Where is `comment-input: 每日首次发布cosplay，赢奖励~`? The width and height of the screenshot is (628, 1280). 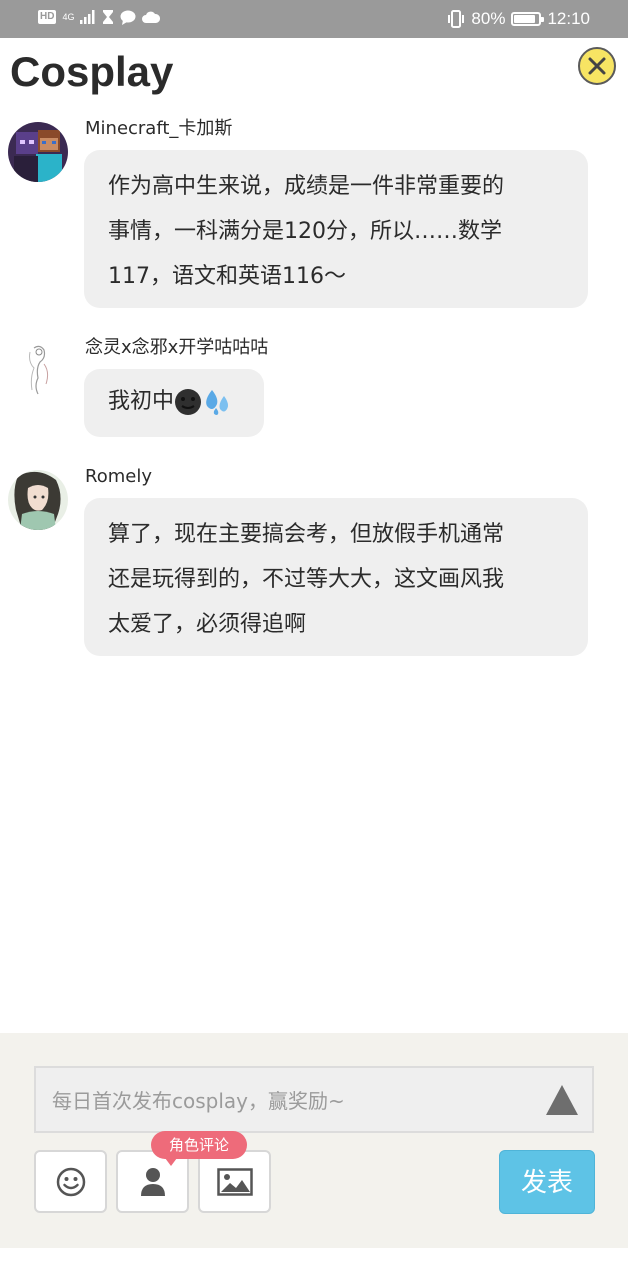
comment-input: 每日首次发布cosplay，赢奖励~ is located at coordinates (314, 1099).